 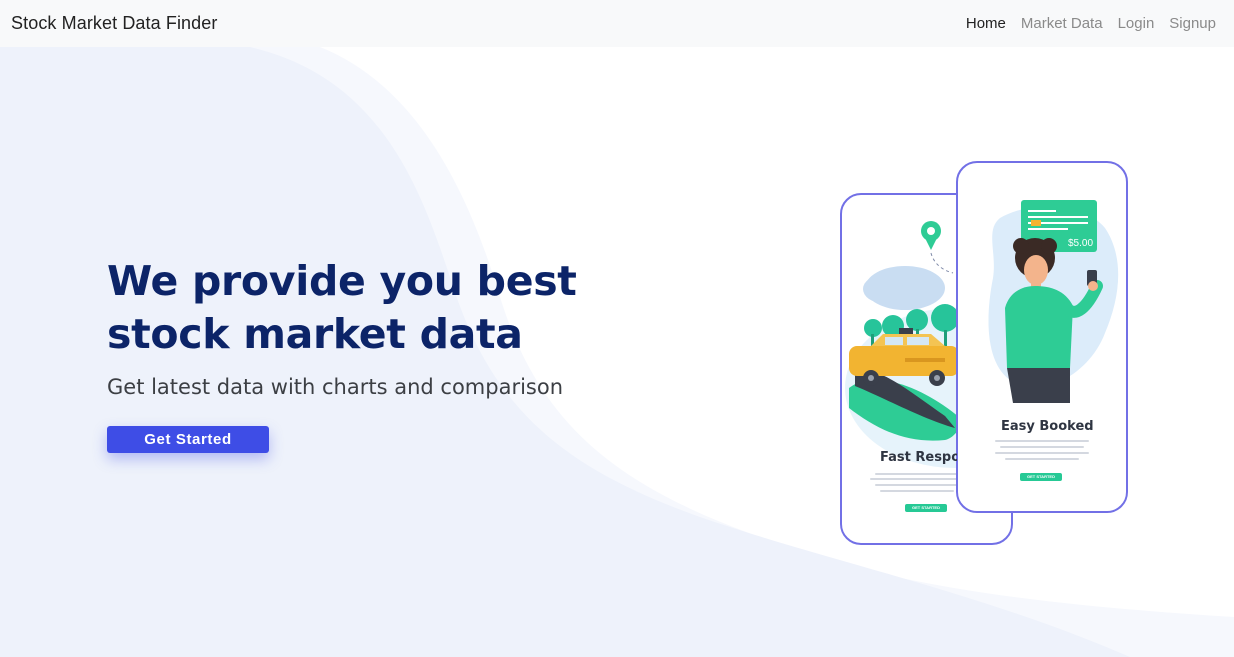 What do you see at coordinates (1047, 426) in the screenshot?
I see `phone-front-title: Easy Booked` at bounding box center [1047, 426].